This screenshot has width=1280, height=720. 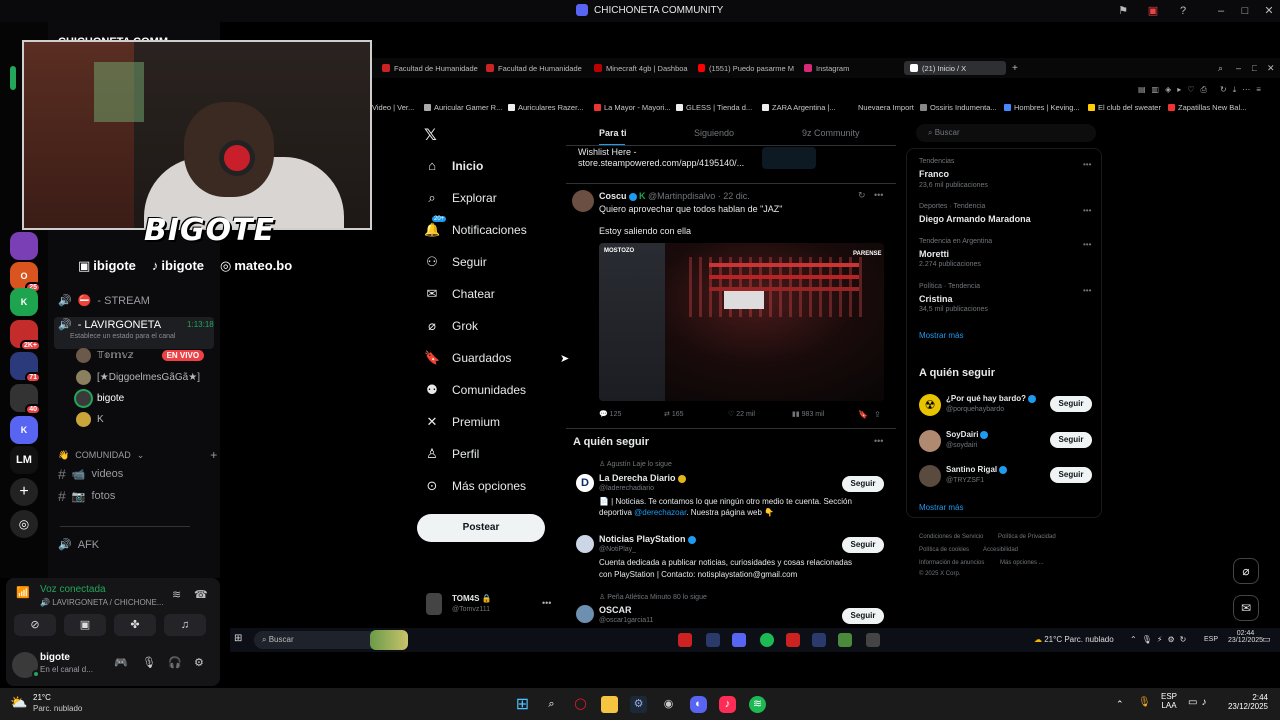 What do you see at coordinates (746, 68) in the screenshot?
I see `browser-tab: (1551) Puedo pasarme M` at bounding box center [746, 68].